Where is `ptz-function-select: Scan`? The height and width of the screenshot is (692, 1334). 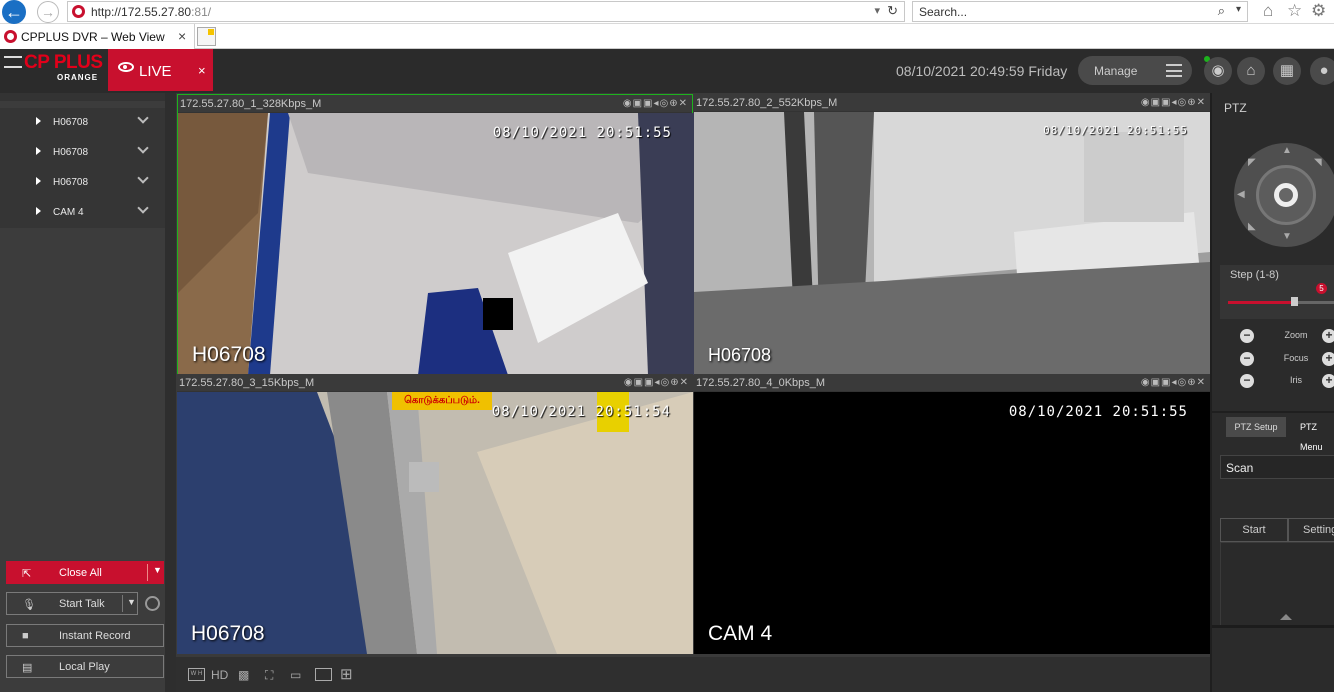 ptz-function-select: Scan is located at coordinates (1277, 467).